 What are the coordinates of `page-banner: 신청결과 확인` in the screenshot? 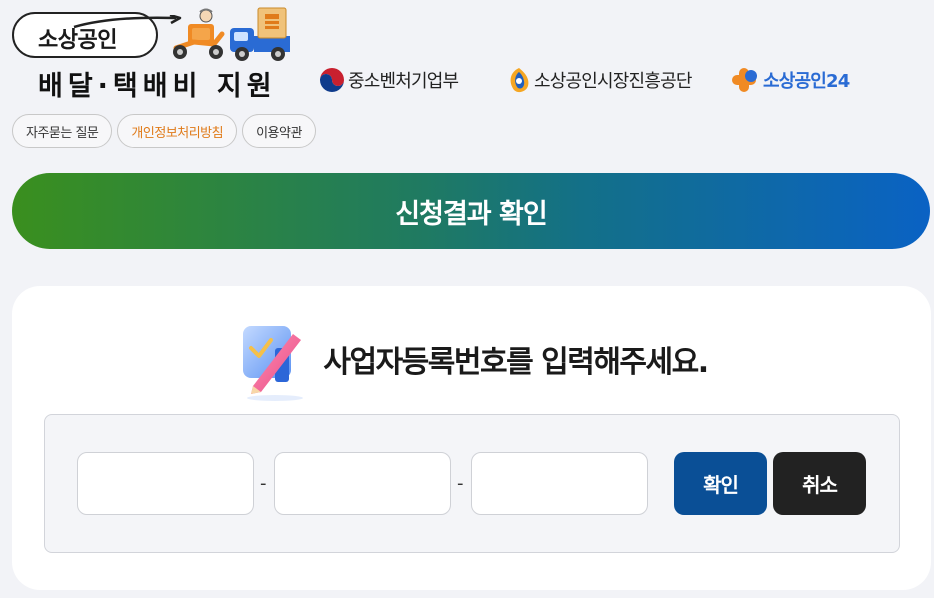 It's located at (471, 211).